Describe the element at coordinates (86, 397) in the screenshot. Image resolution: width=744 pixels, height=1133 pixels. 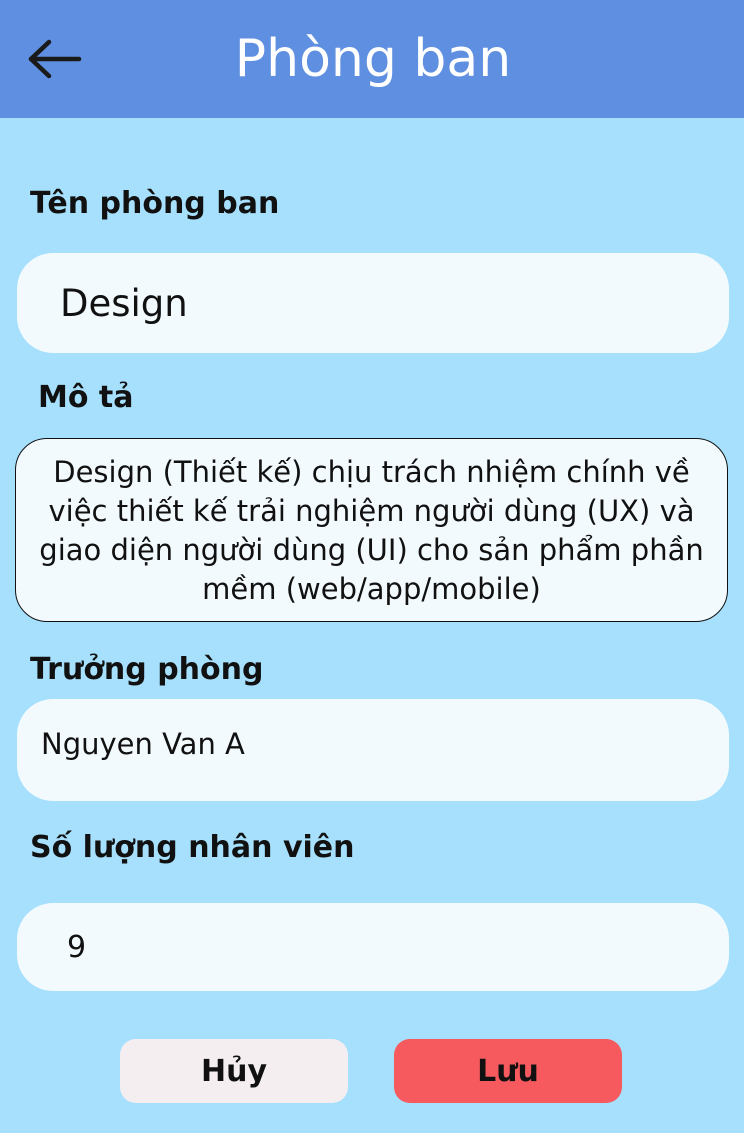
I see `description-label: Mô tả` at that location.